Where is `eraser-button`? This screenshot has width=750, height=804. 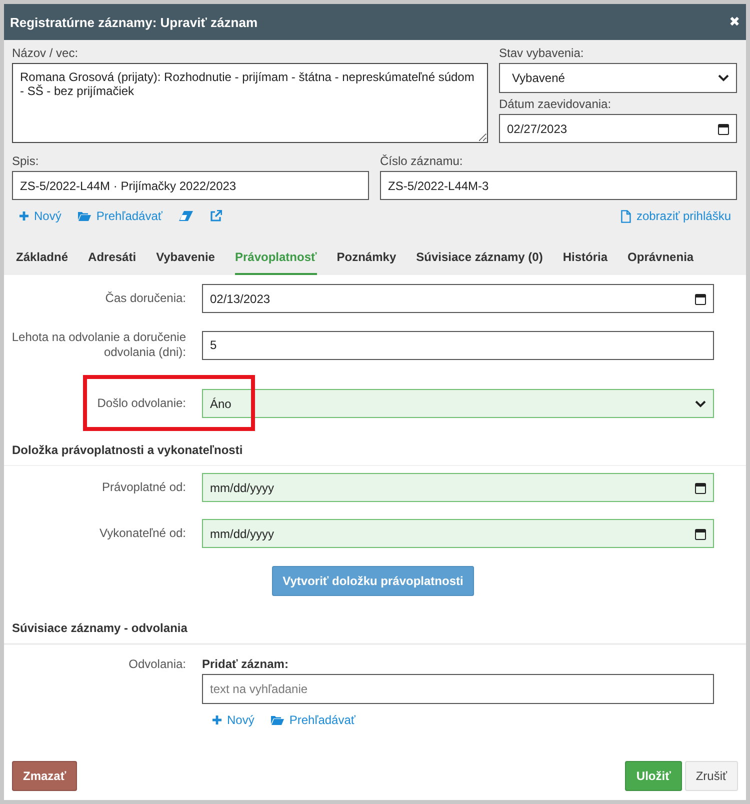
eraser-button is located at coordinates (186, 216).